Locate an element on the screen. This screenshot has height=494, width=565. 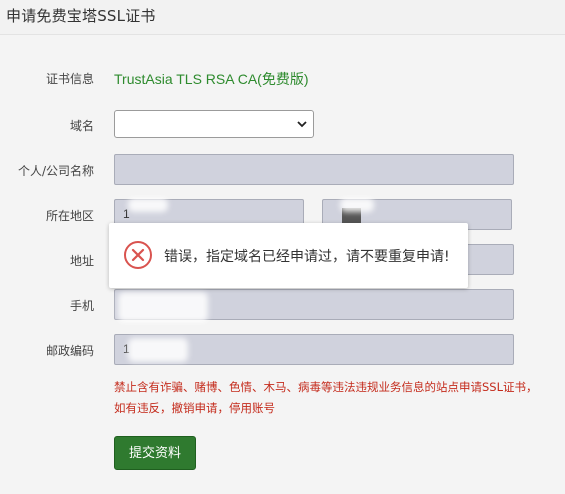
error-toast: 错误，指定域名已经申请过，请不要重复申请! is located at coordinates (288, 255).